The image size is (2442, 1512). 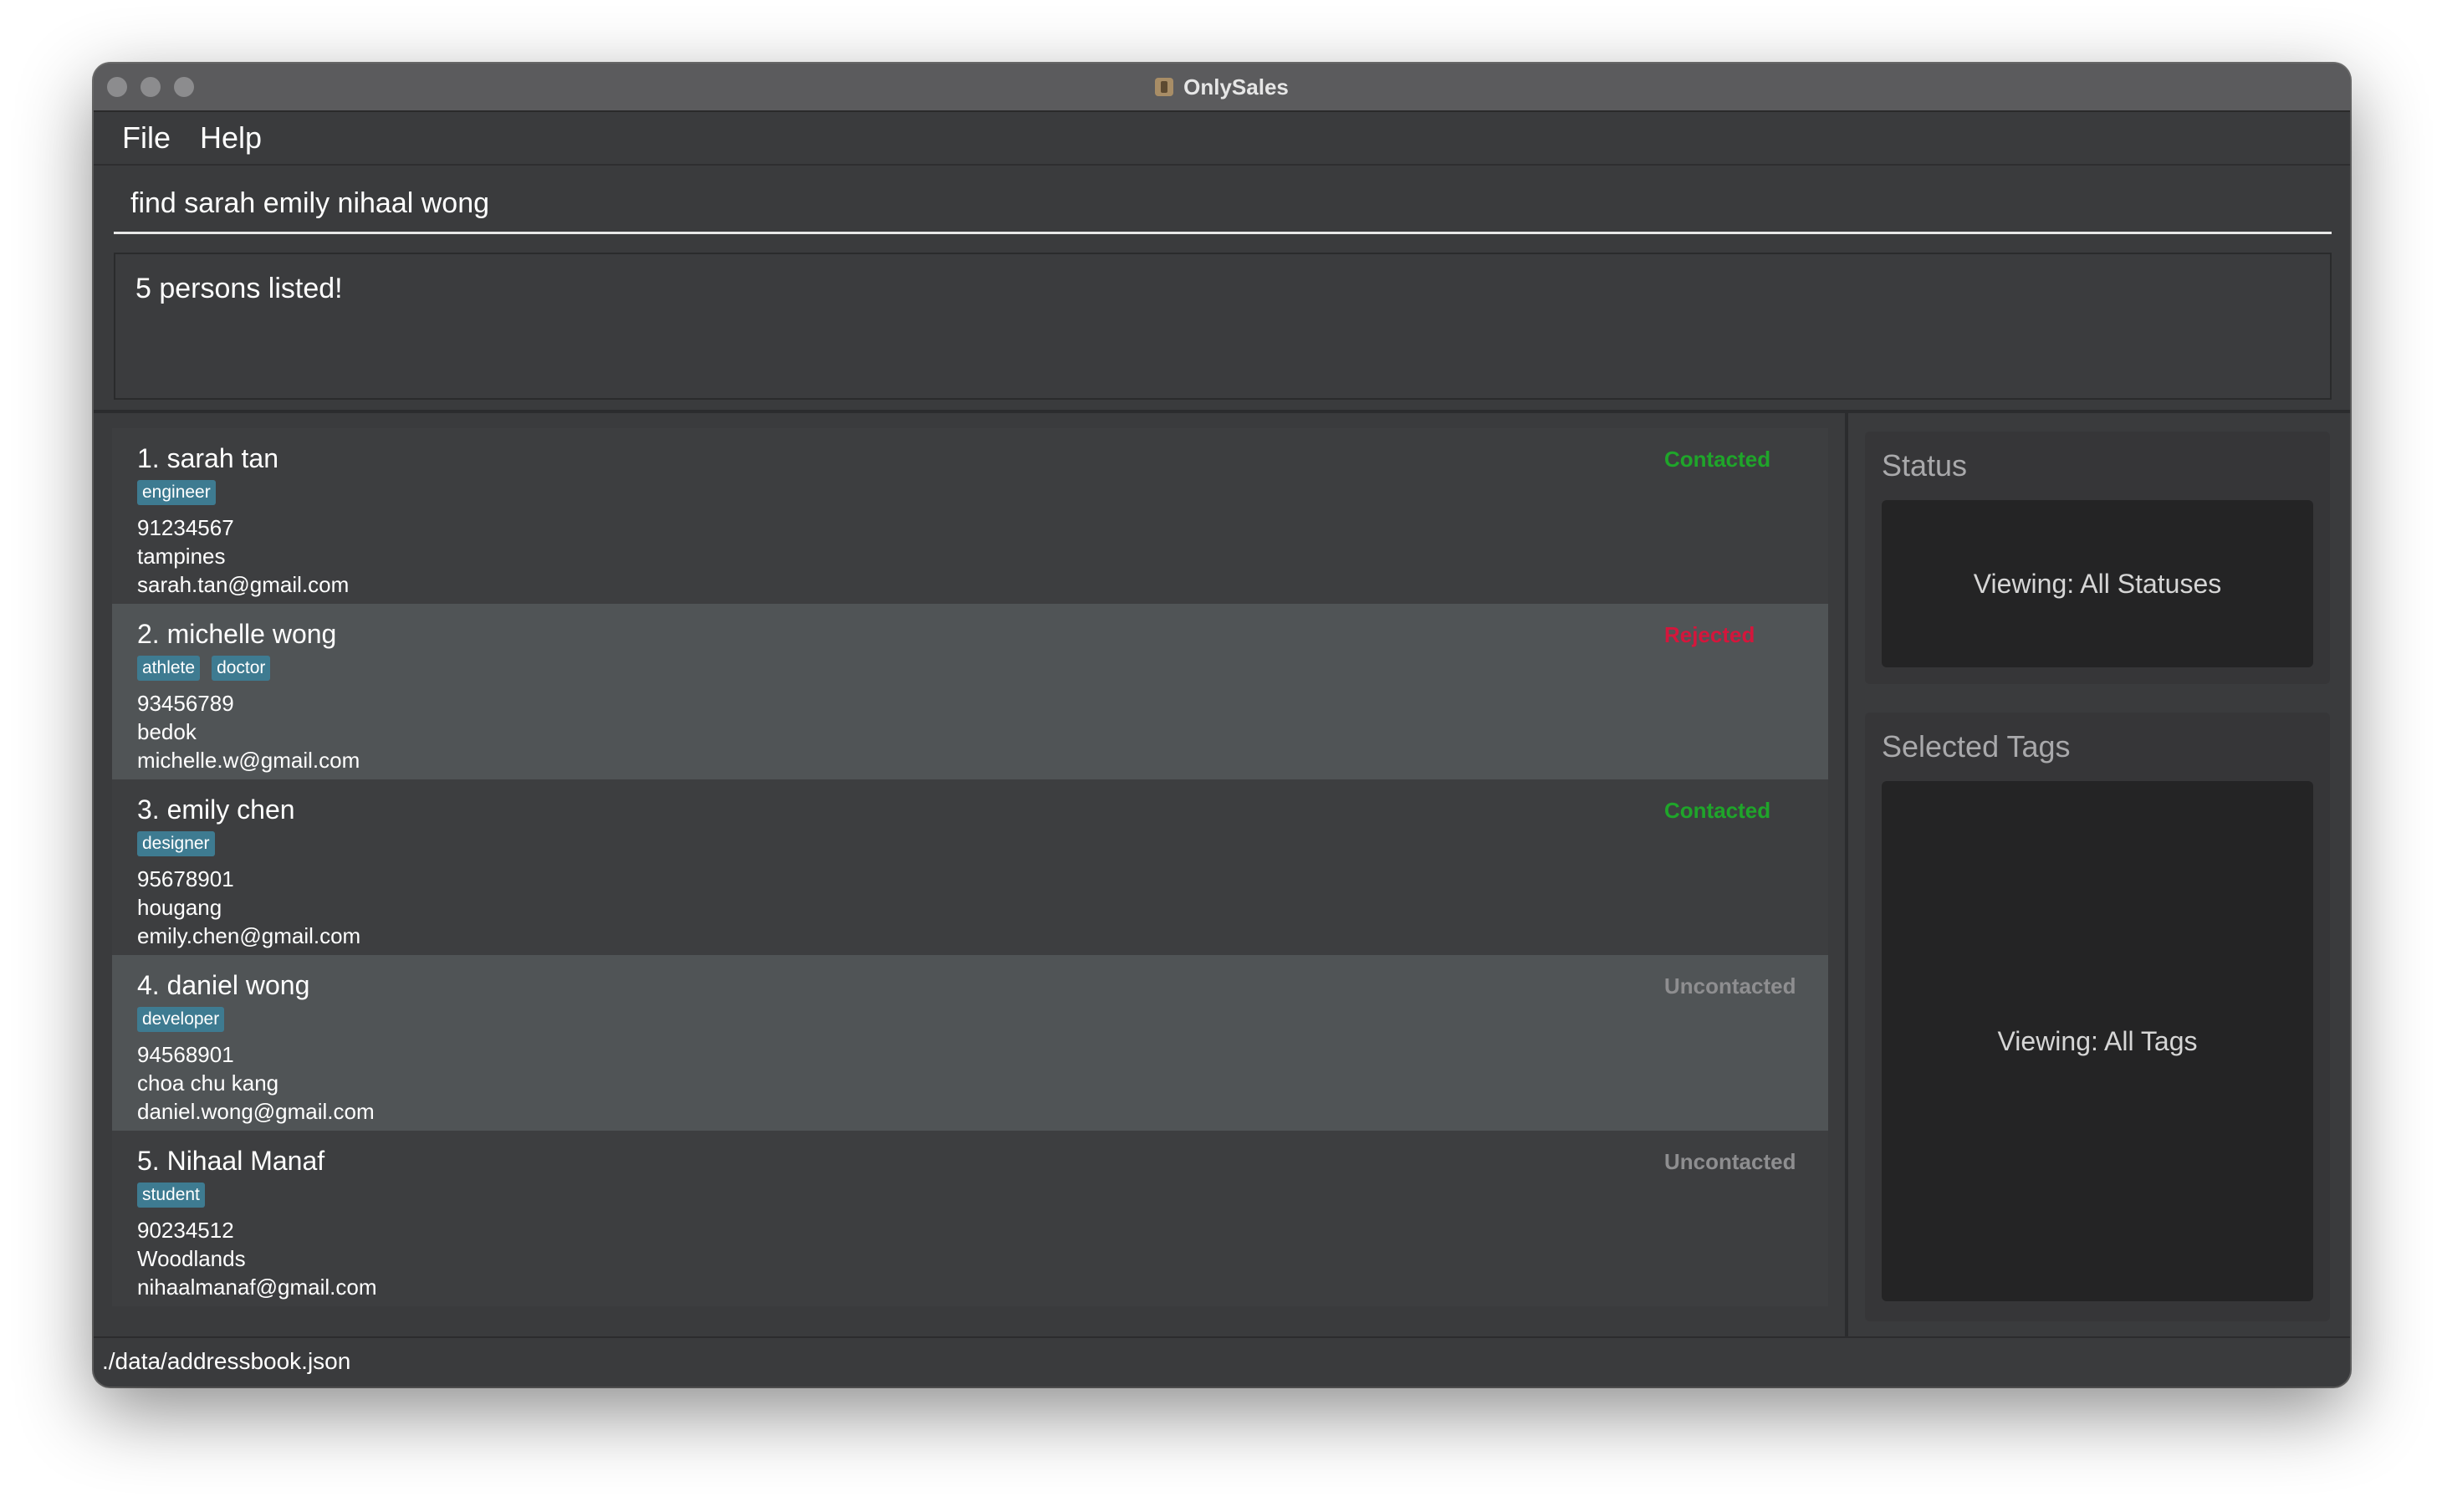 What do you see at coordinates (191, 1258) in the screenshot?
I see `person-address: Woodlands` at bounding box center [191, 1258].